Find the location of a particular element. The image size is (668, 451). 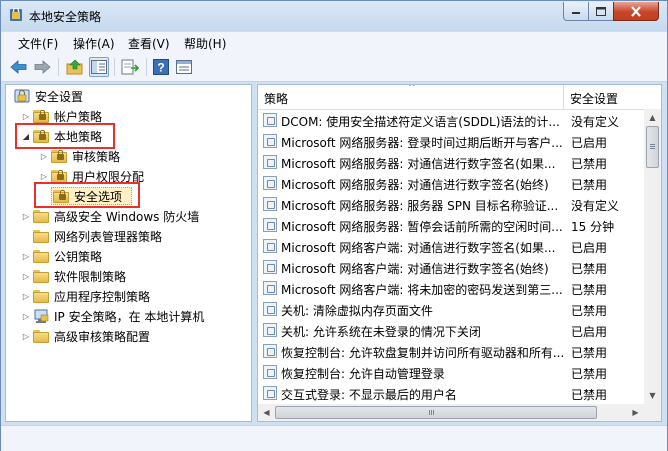

scroll-down-icon: ▼ is located at coordinates (652, 395).